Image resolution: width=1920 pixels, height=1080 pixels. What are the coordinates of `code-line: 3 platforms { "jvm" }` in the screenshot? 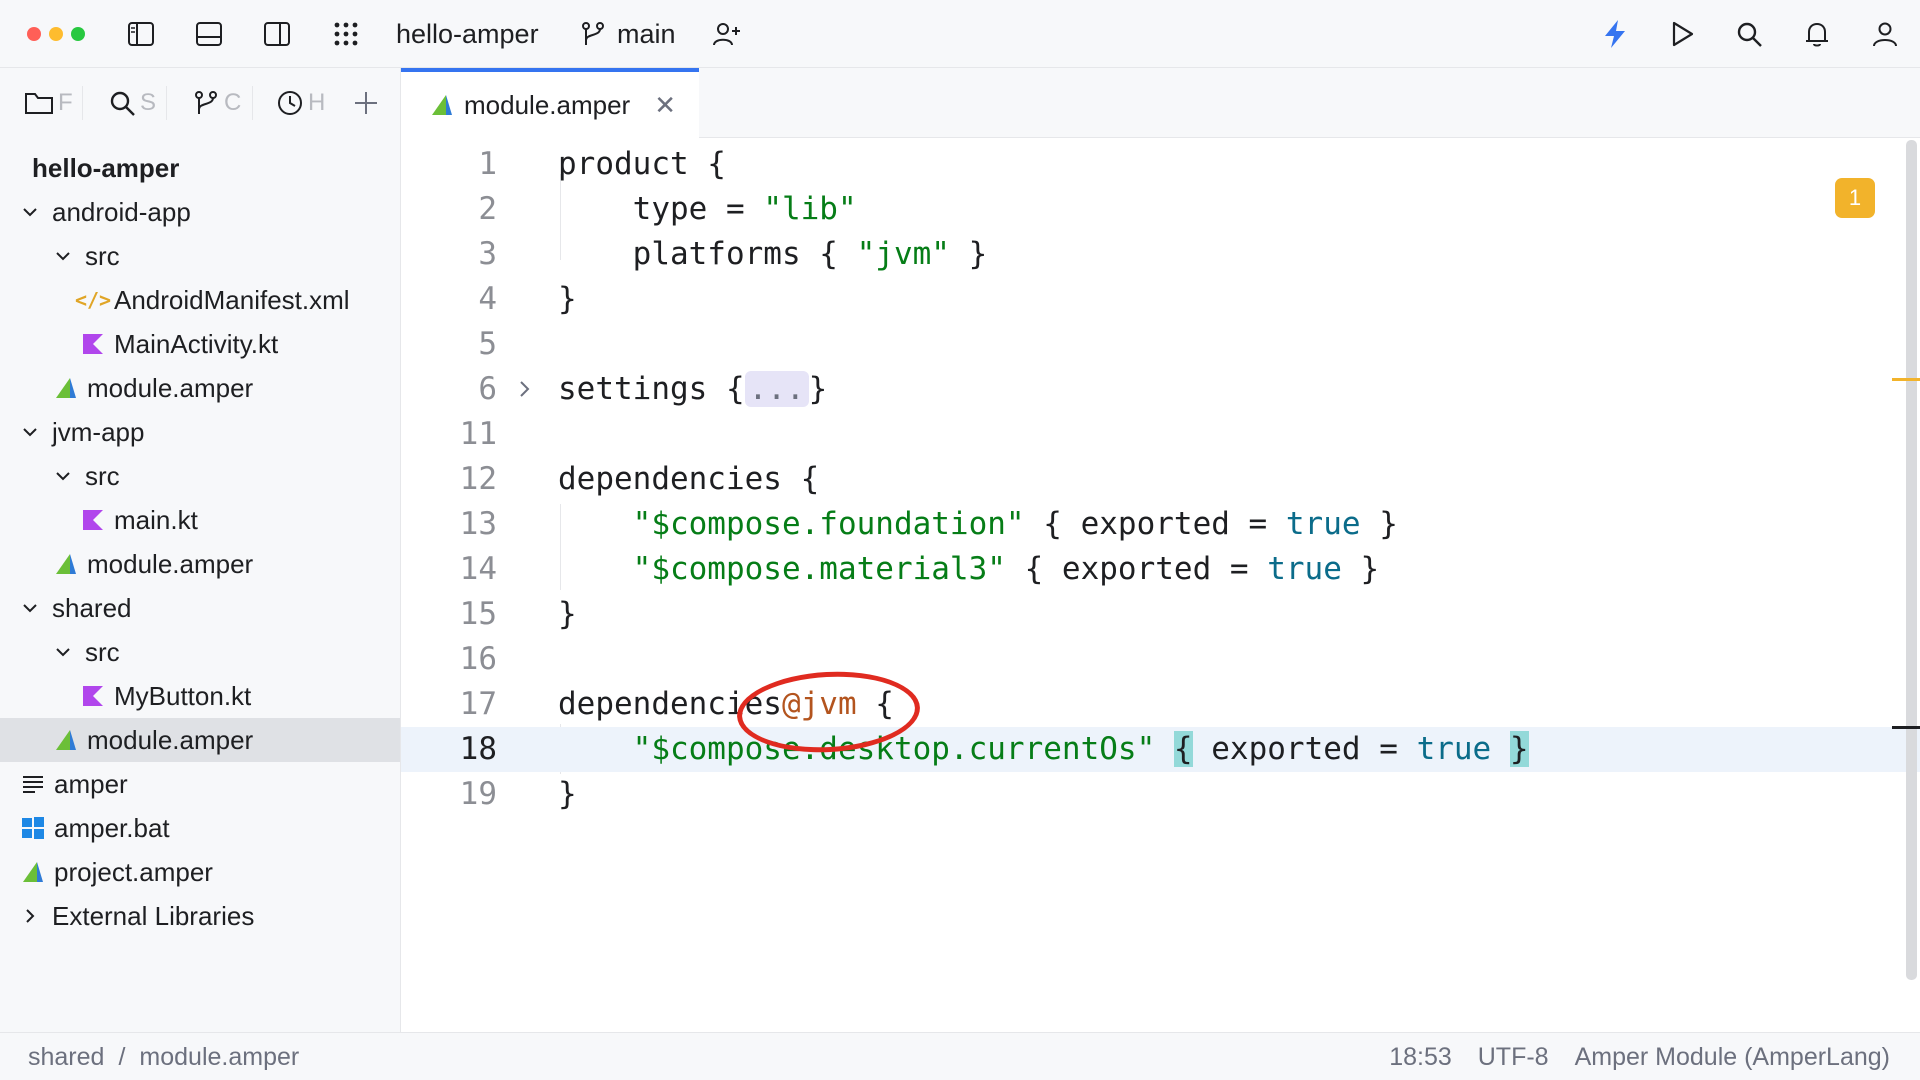 It's located at (1160, 254).